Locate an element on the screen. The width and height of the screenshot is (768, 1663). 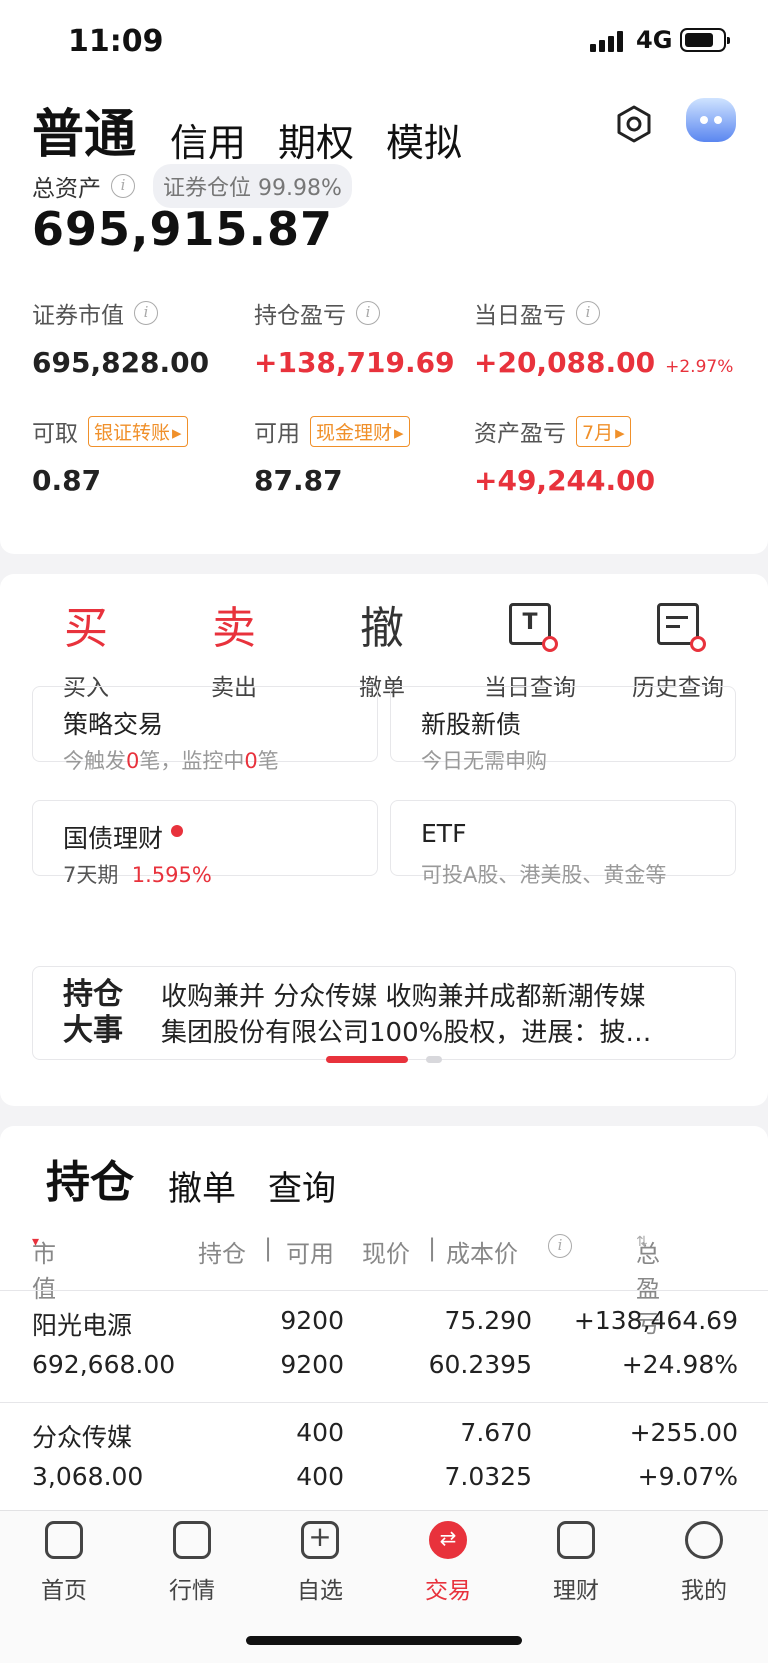
status-time: 11:09 is located at coordinates (116, 41).